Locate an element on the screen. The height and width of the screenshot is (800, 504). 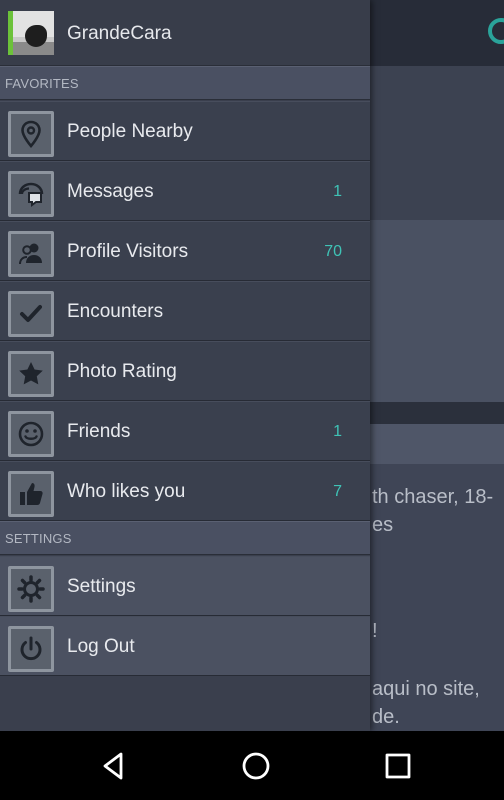
back-button is located at coordinates (114, 766).